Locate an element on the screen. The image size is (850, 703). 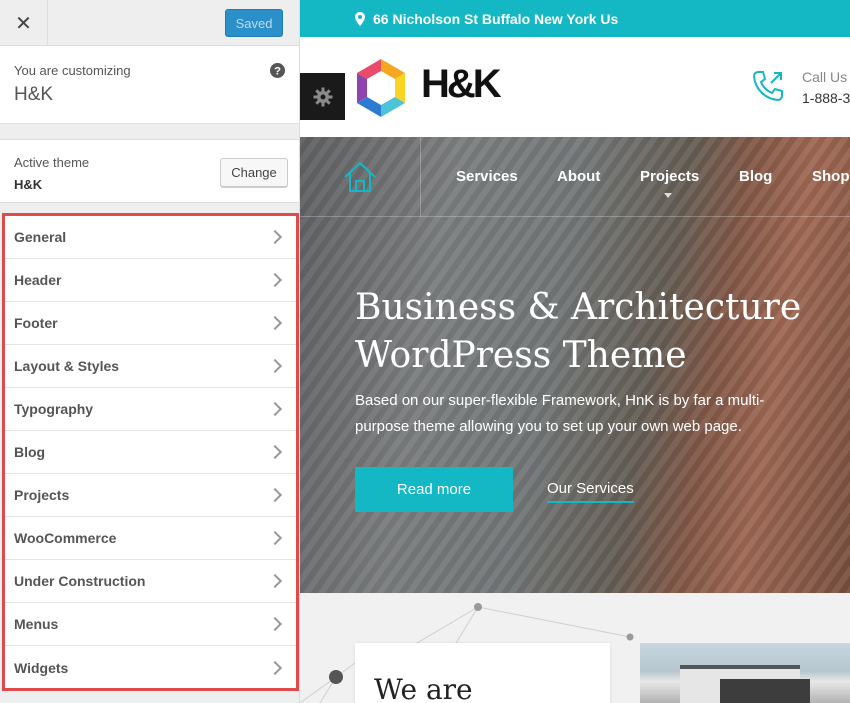
active-theme-section: Active theme H&K Change is located at coordinates (149, 171).